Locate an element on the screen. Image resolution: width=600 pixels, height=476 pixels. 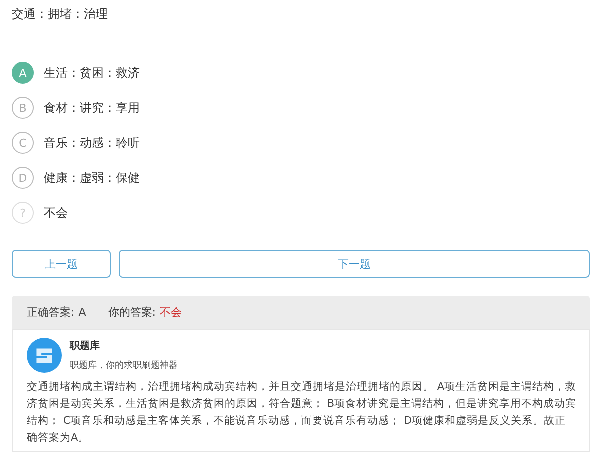
option-marker: B is located at coordinates (23, 108).